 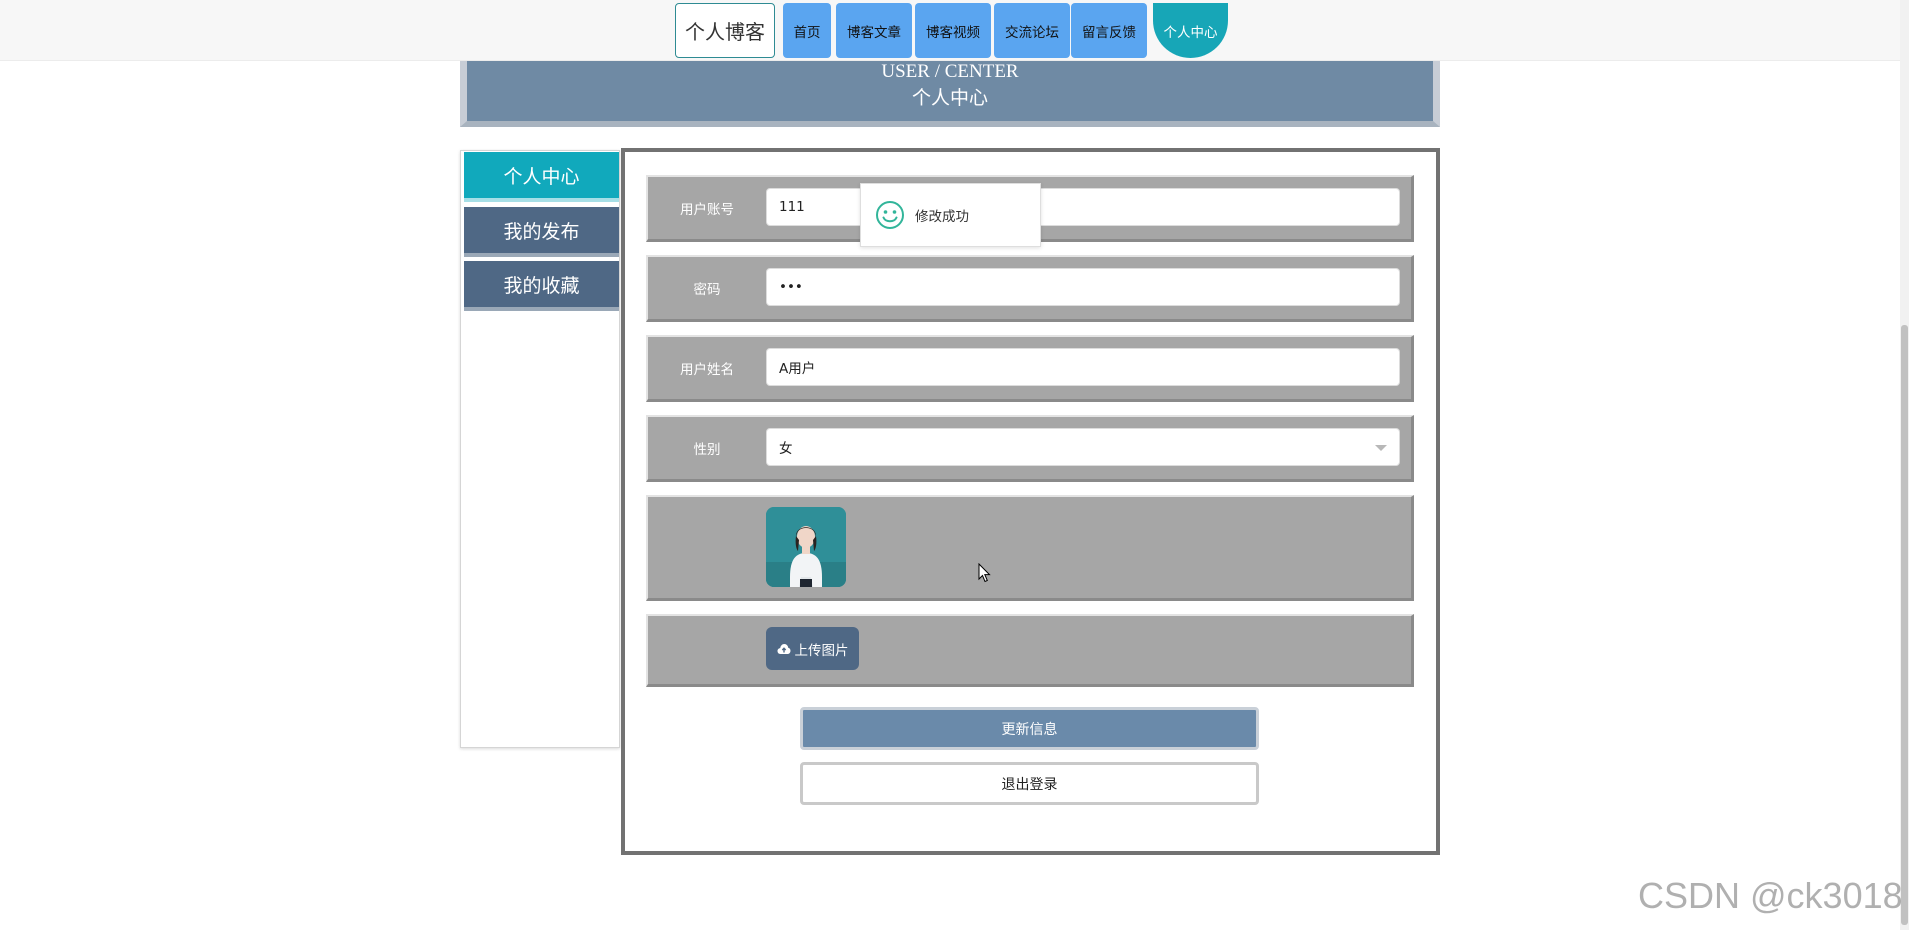 What do you see at coordinates (942, 217) in the screenshot?
I see `toast-message: 修改成功` at bounding box center [942, 217].